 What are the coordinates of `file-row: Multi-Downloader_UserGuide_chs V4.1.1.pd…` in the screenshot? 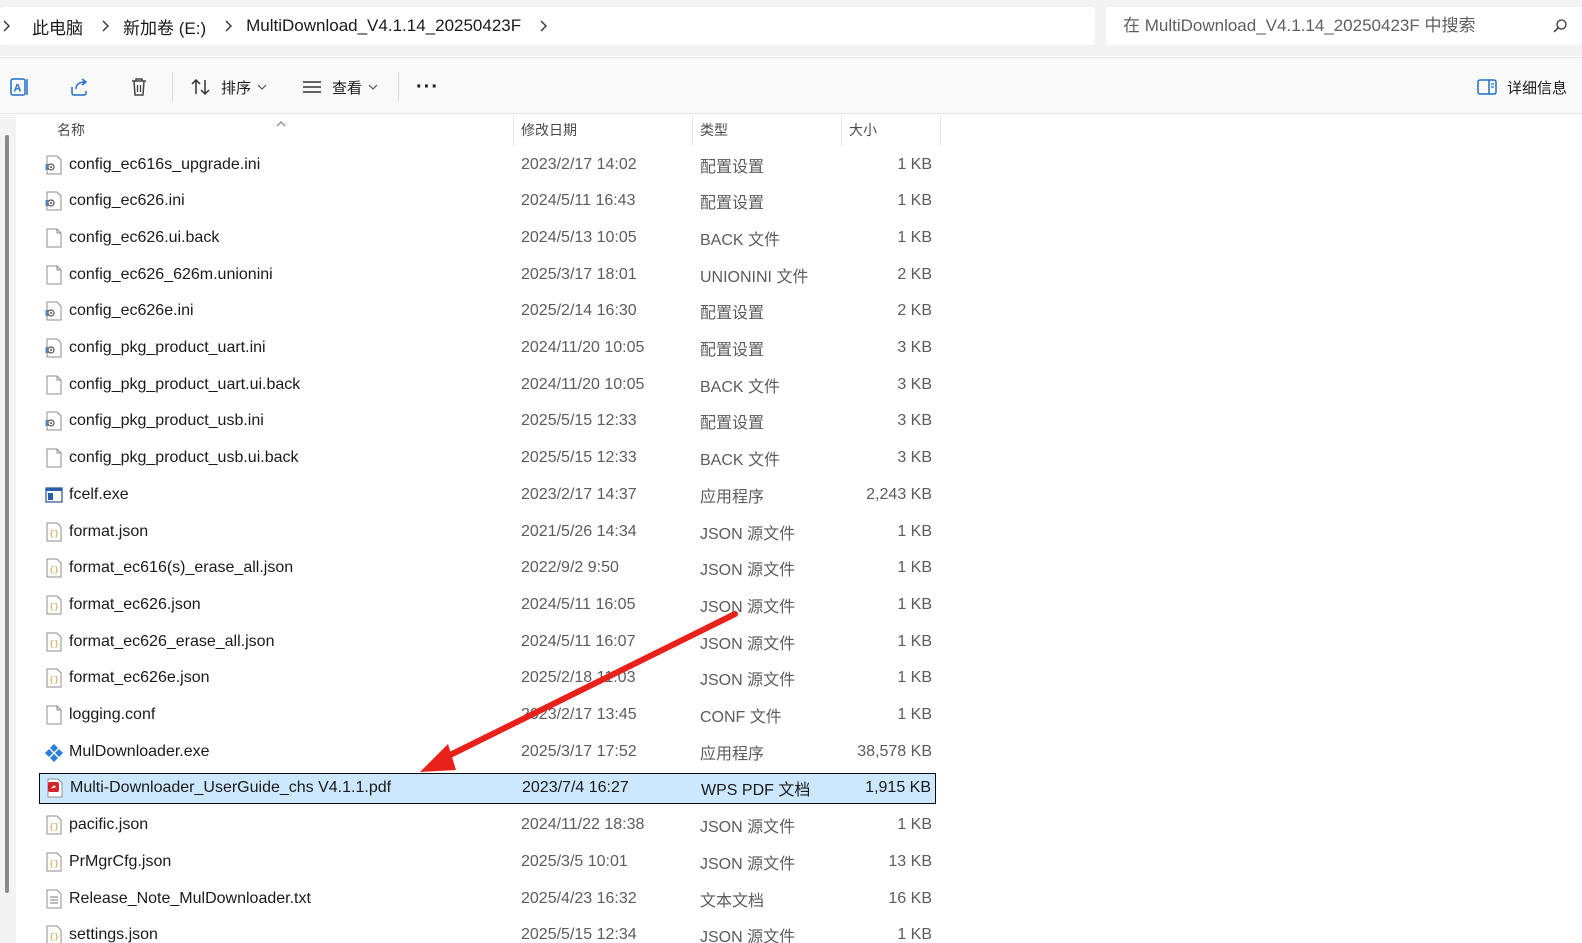 It's located at (487, 788).